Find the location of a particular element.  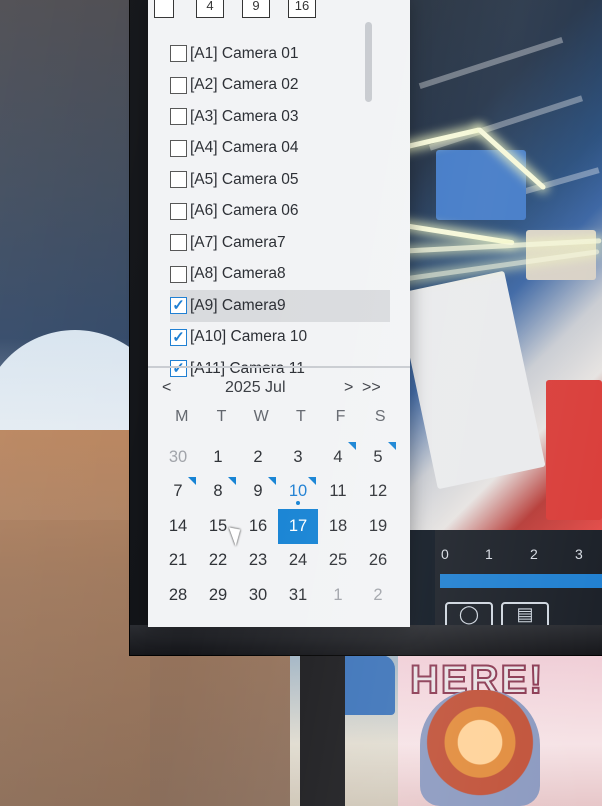

day-number: 22 is located at coordinates (218, 560).